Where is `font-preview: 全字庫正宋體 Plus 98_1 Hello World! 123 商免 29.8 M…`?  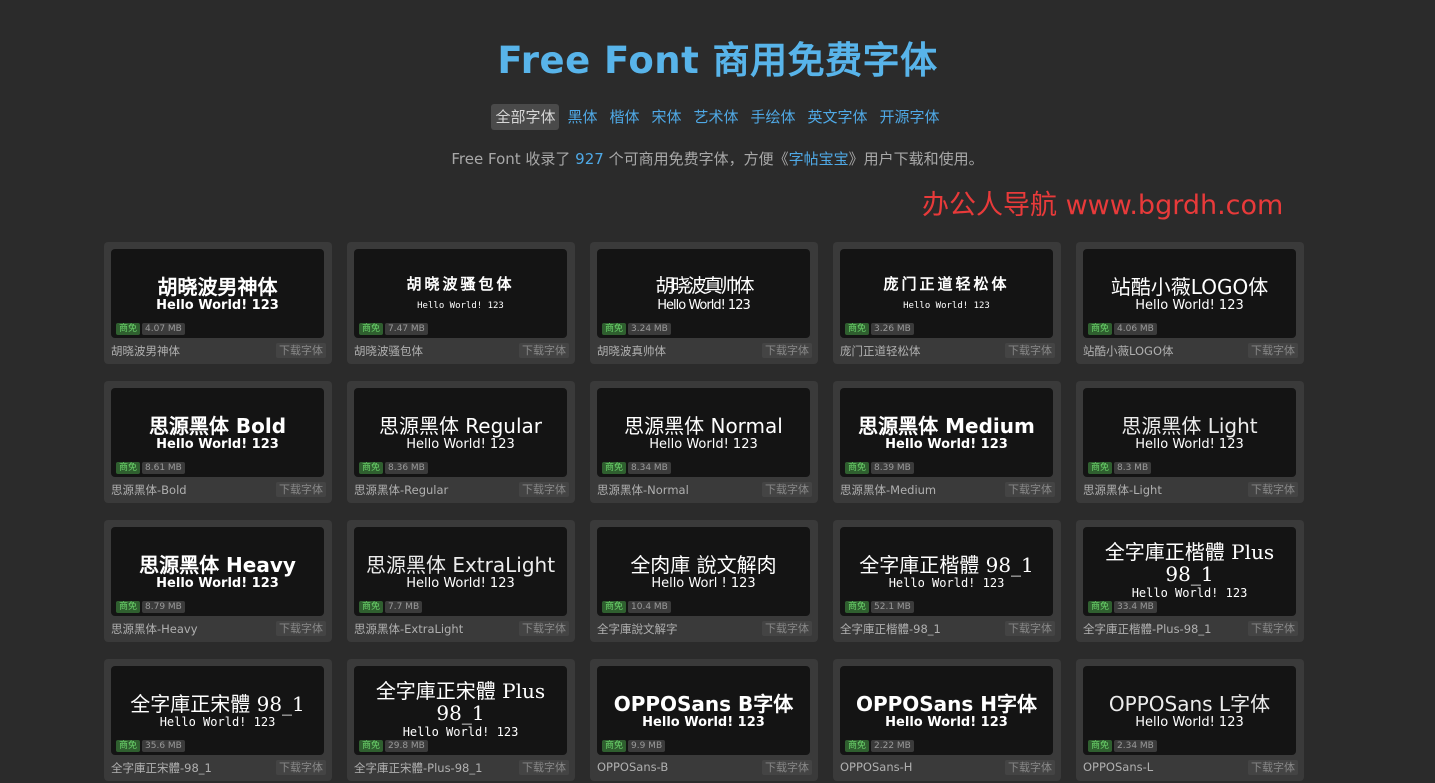 font-preview: 全字庫正宋體 Plus 98_1 Hello World! 123 商免 29.8 M… is located at coordinates (460, 710).